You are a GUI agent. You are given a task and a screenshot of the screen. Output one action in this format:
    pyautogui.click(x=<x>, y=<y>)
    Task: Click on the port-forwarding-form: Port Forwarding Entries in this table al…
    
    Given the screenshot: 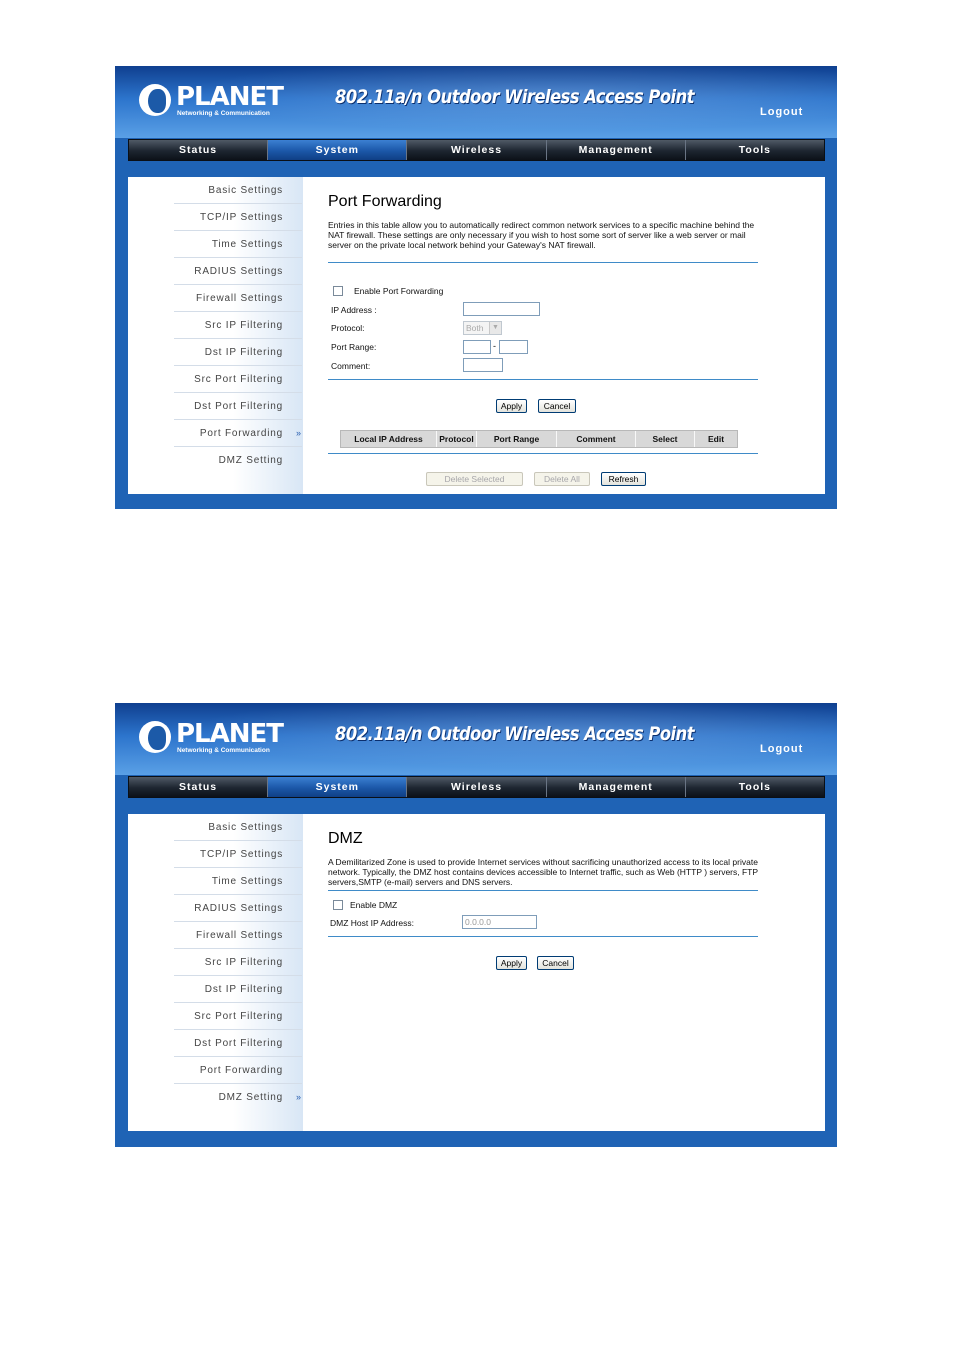 What is the action you would take?
    pyautogui.click(x=573, y=335)
    